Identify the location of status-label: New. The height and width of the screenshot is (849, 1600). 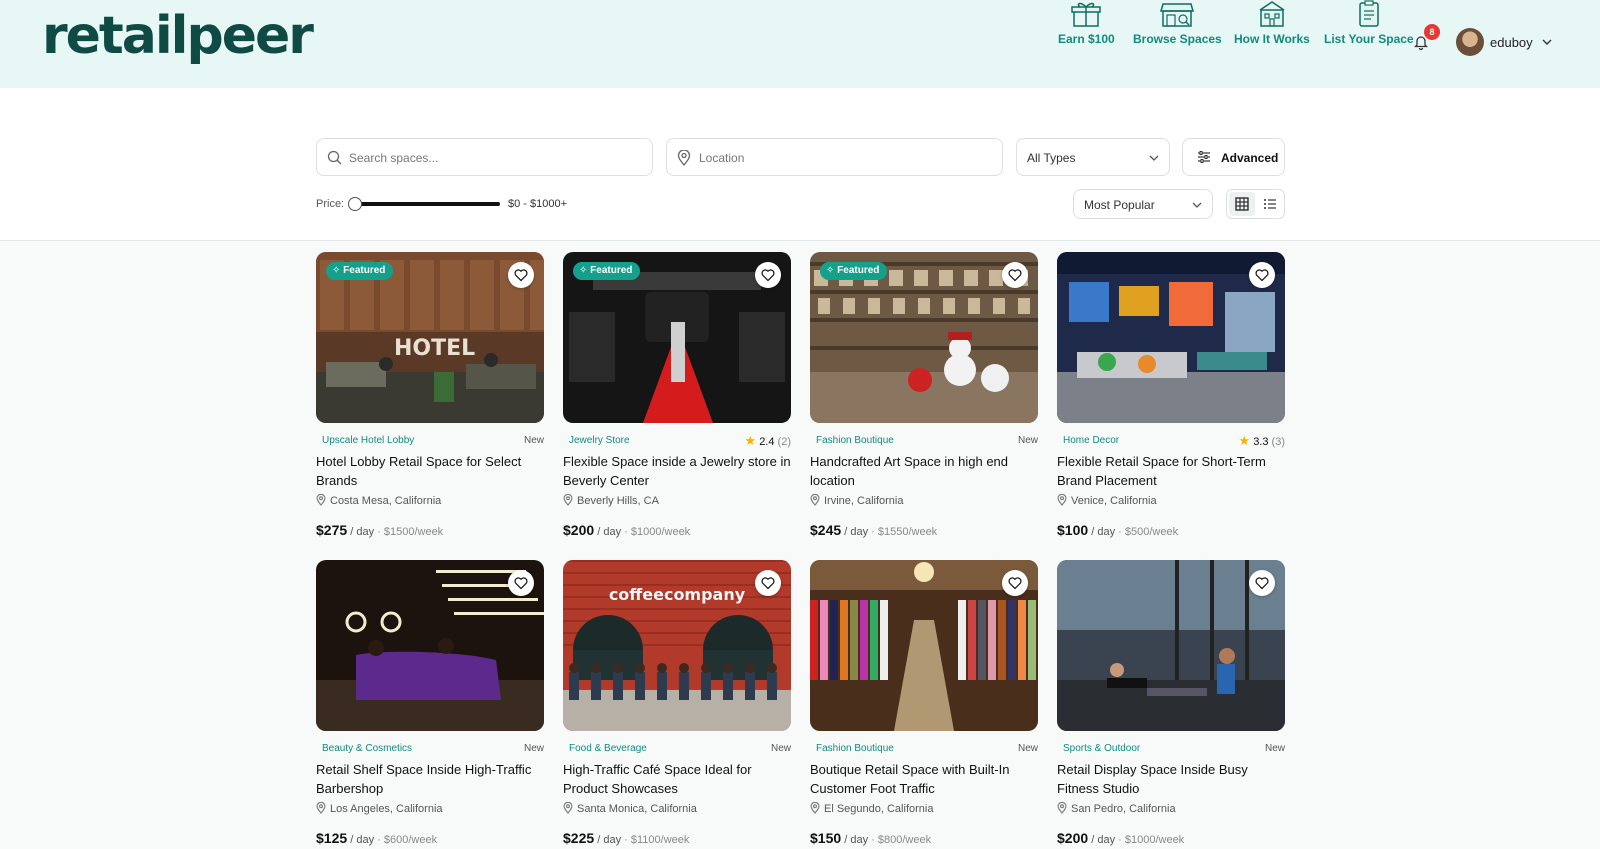
(533, 748).